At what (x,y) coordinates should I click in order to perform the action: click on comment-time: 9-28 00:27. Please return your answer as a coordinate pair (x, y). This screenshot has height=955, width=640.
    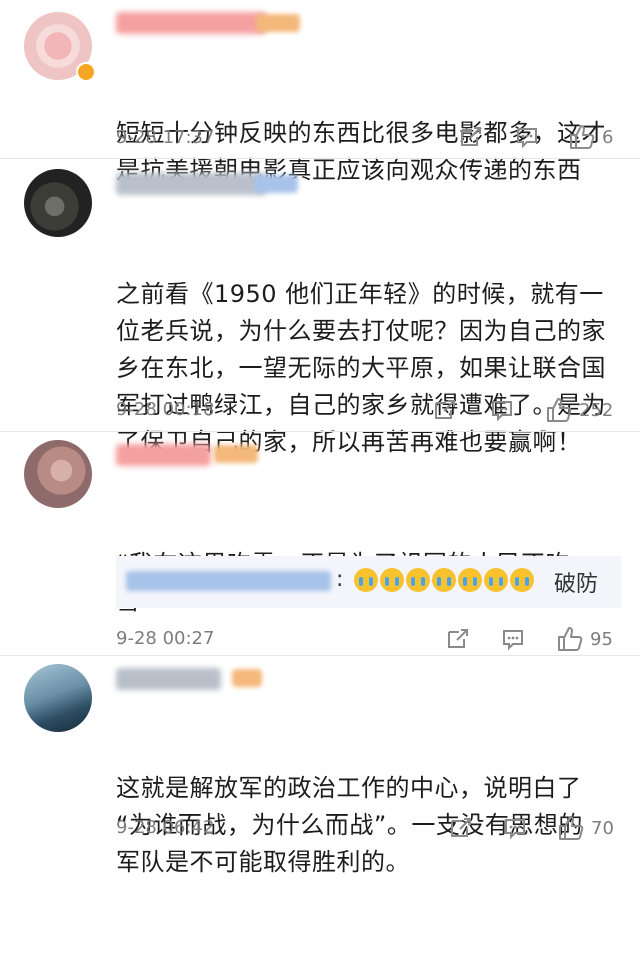
    Looking at the image, I should click on (165, 638).